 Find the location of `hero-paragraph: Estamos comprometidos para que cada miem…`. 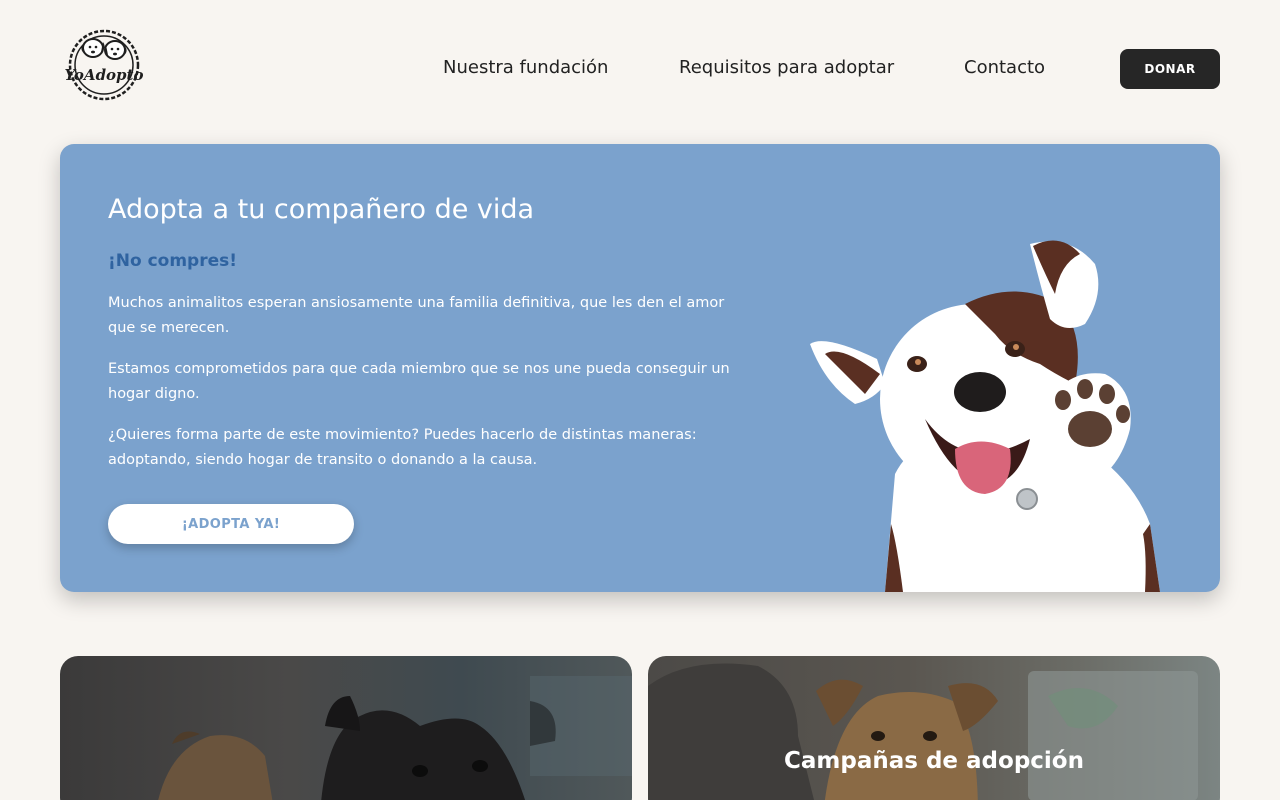

hero-paragraph: Estamos comprometidos para que cada miem… is located at coordinates (419, 381).